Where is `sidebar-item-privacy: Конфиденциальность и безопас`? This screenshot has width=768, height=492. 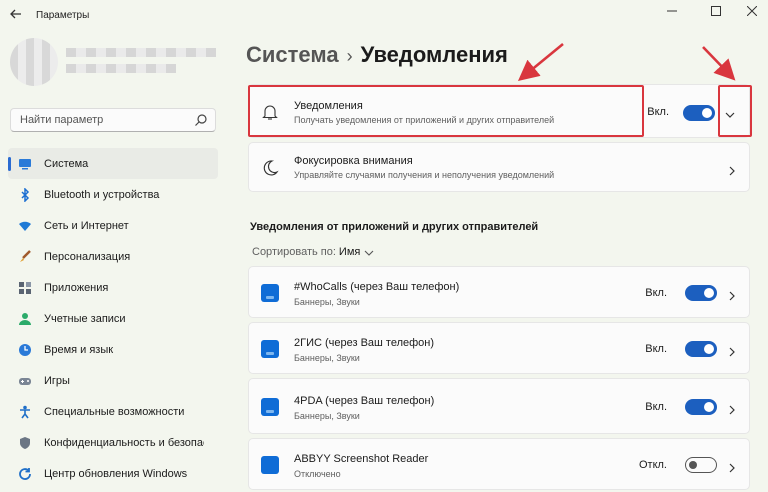 sidebar-item-privacy: Конфиденциальность и безопас is located at coordinates (113, 442).